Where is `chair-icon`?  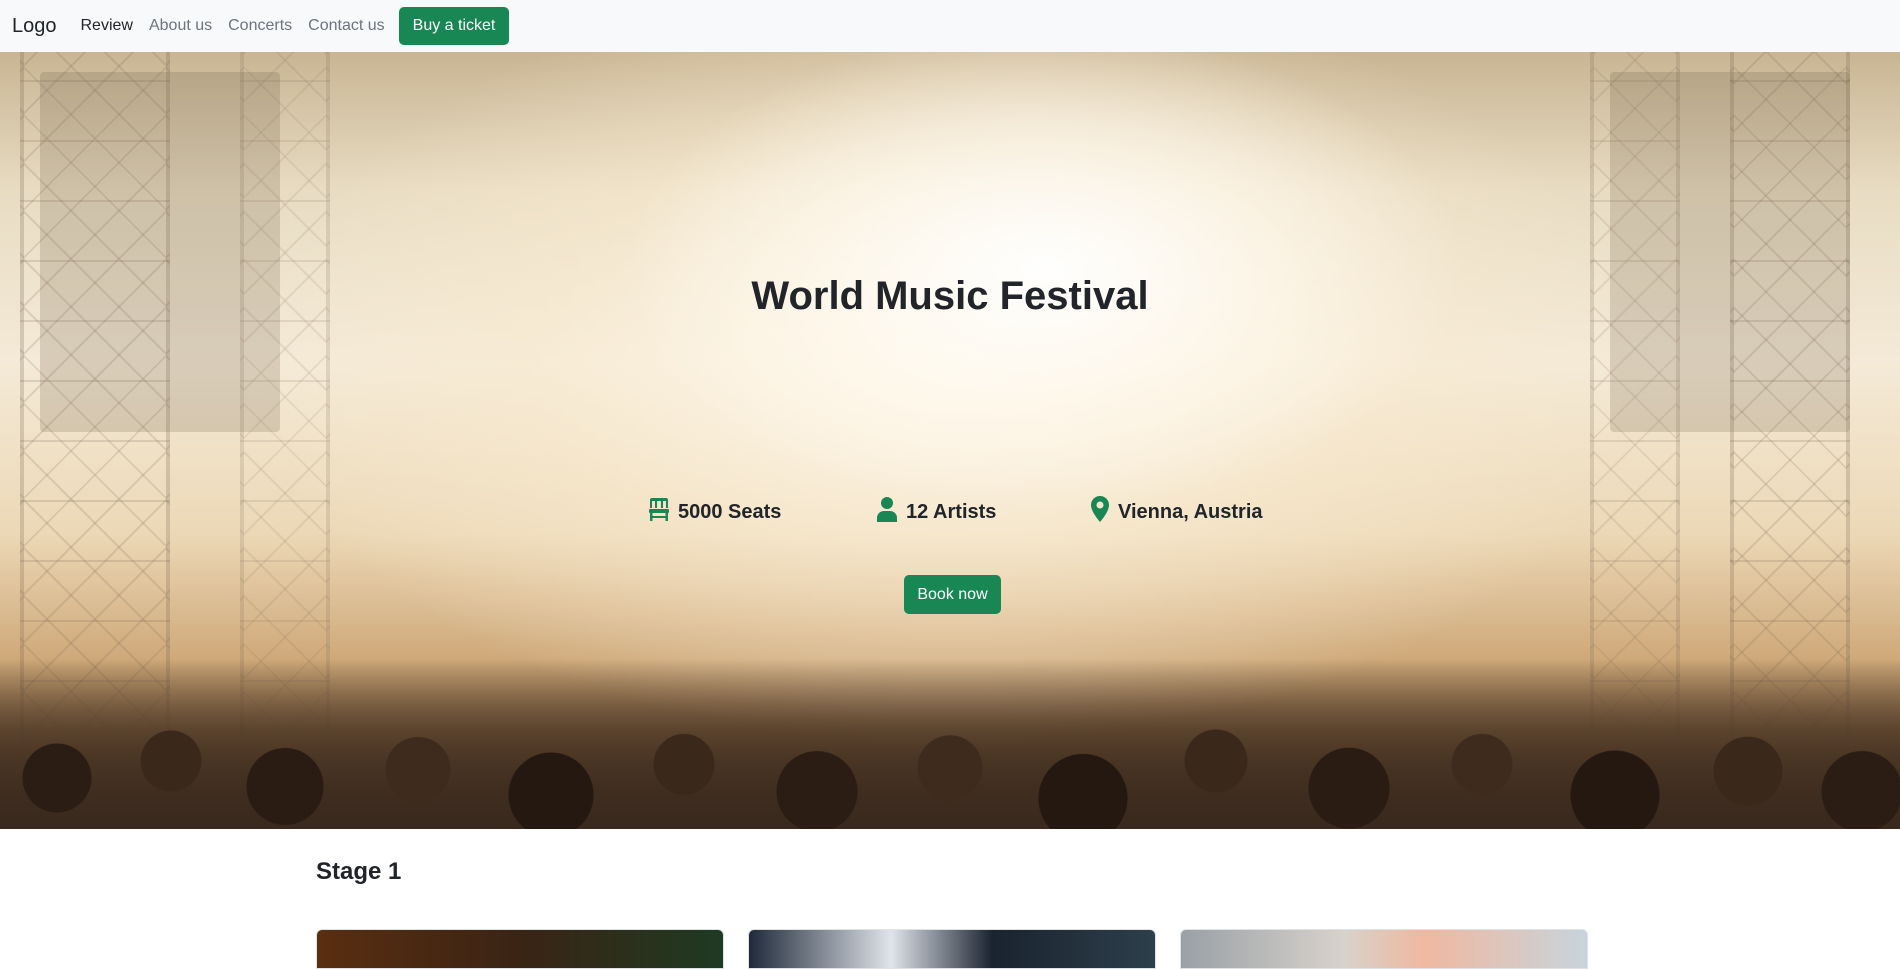
chair-icon is located at coordinates (663, 512).